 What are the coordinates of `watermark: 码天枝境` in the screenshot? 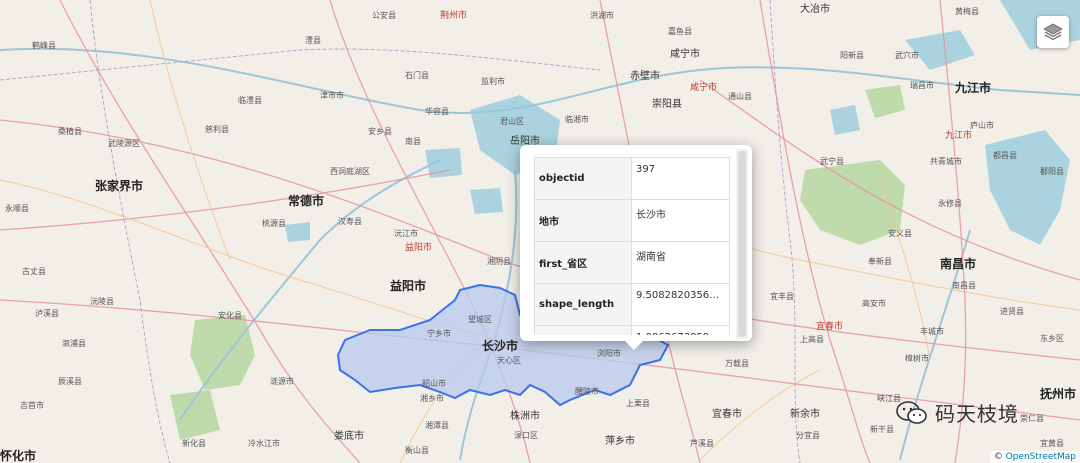 It's located at (957, 412).